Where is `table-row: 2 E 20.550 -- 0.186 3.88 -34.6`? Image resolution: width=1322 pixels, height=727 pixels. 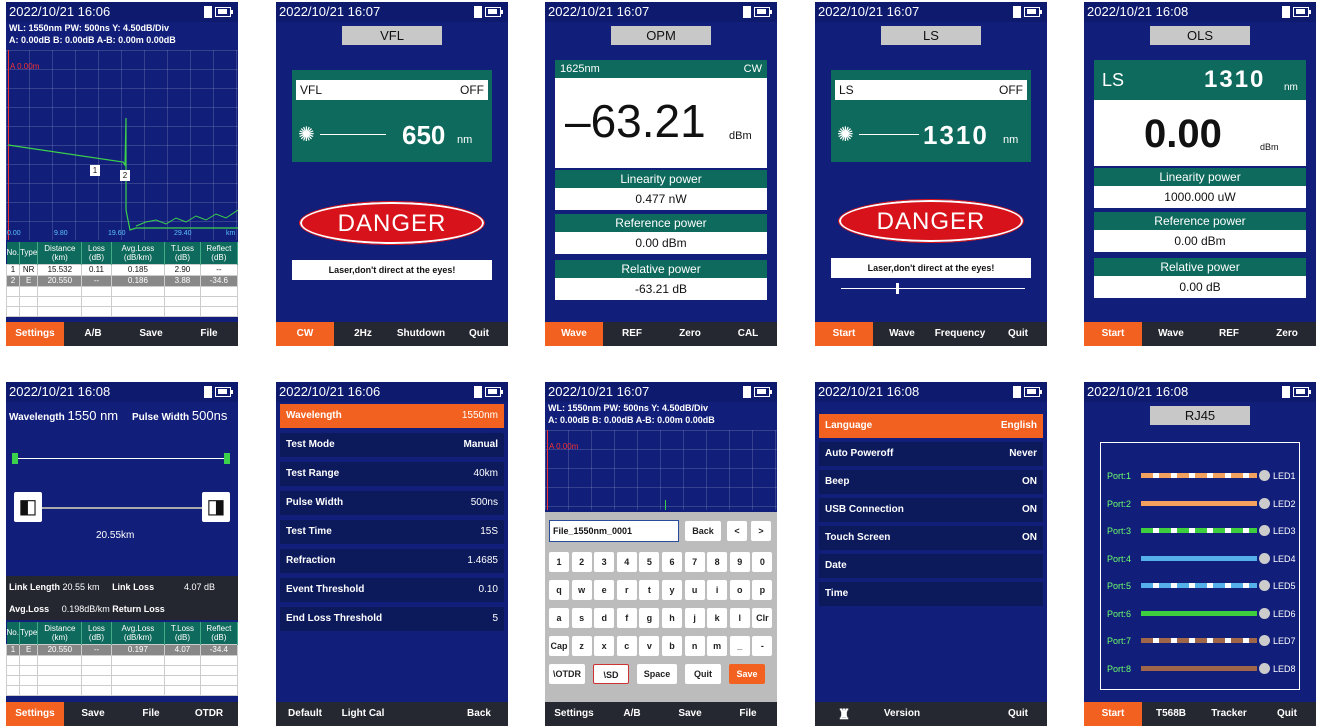 table-row: 2 E 20.550 -- 0.186 3.88 -34.6 is located at coordinates (122, 280).